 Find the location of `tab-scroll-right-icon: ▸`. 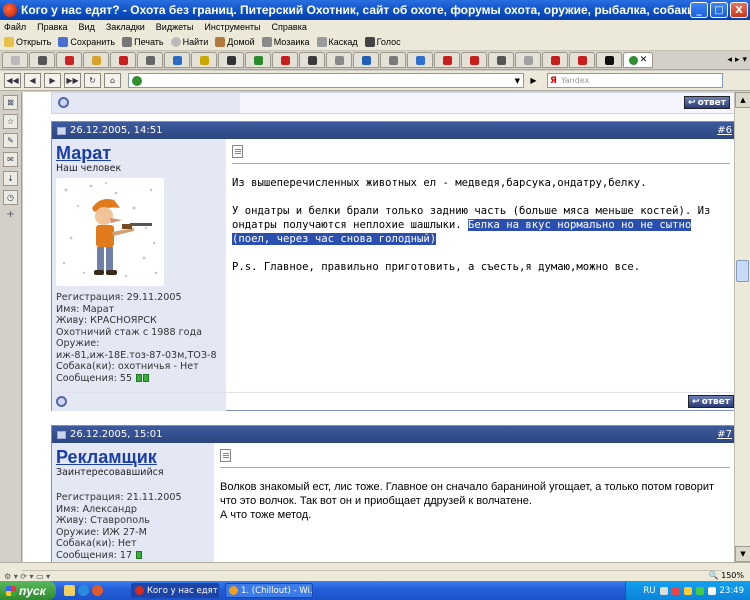

tab-scroll-right-icon: ▸ is located at coordinates (737, 60).